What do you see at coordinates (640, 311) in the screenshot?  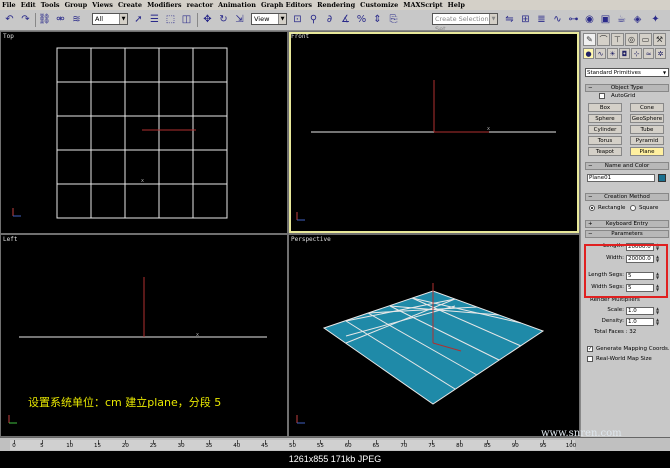 I see `scale-field: 1.0` at bounding box center [640, 311].